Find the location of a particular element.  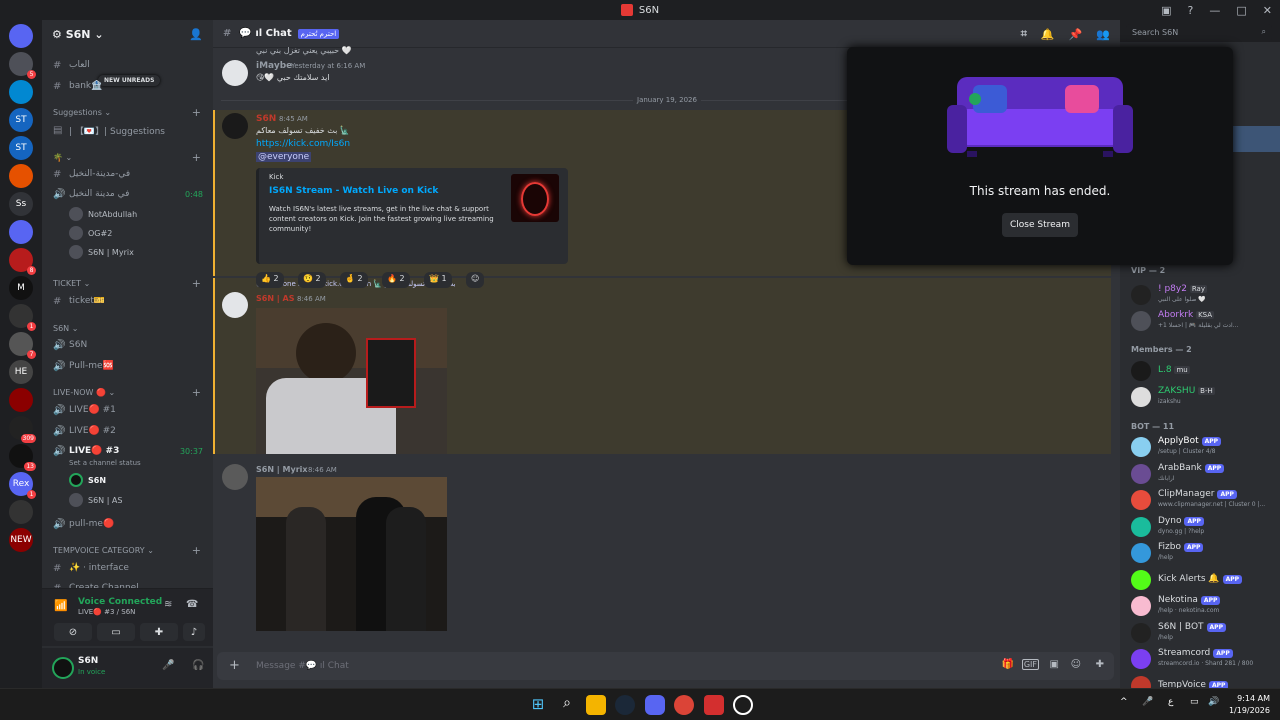

windows-start-icon: ⊞ is located at coordinates (538, 705).